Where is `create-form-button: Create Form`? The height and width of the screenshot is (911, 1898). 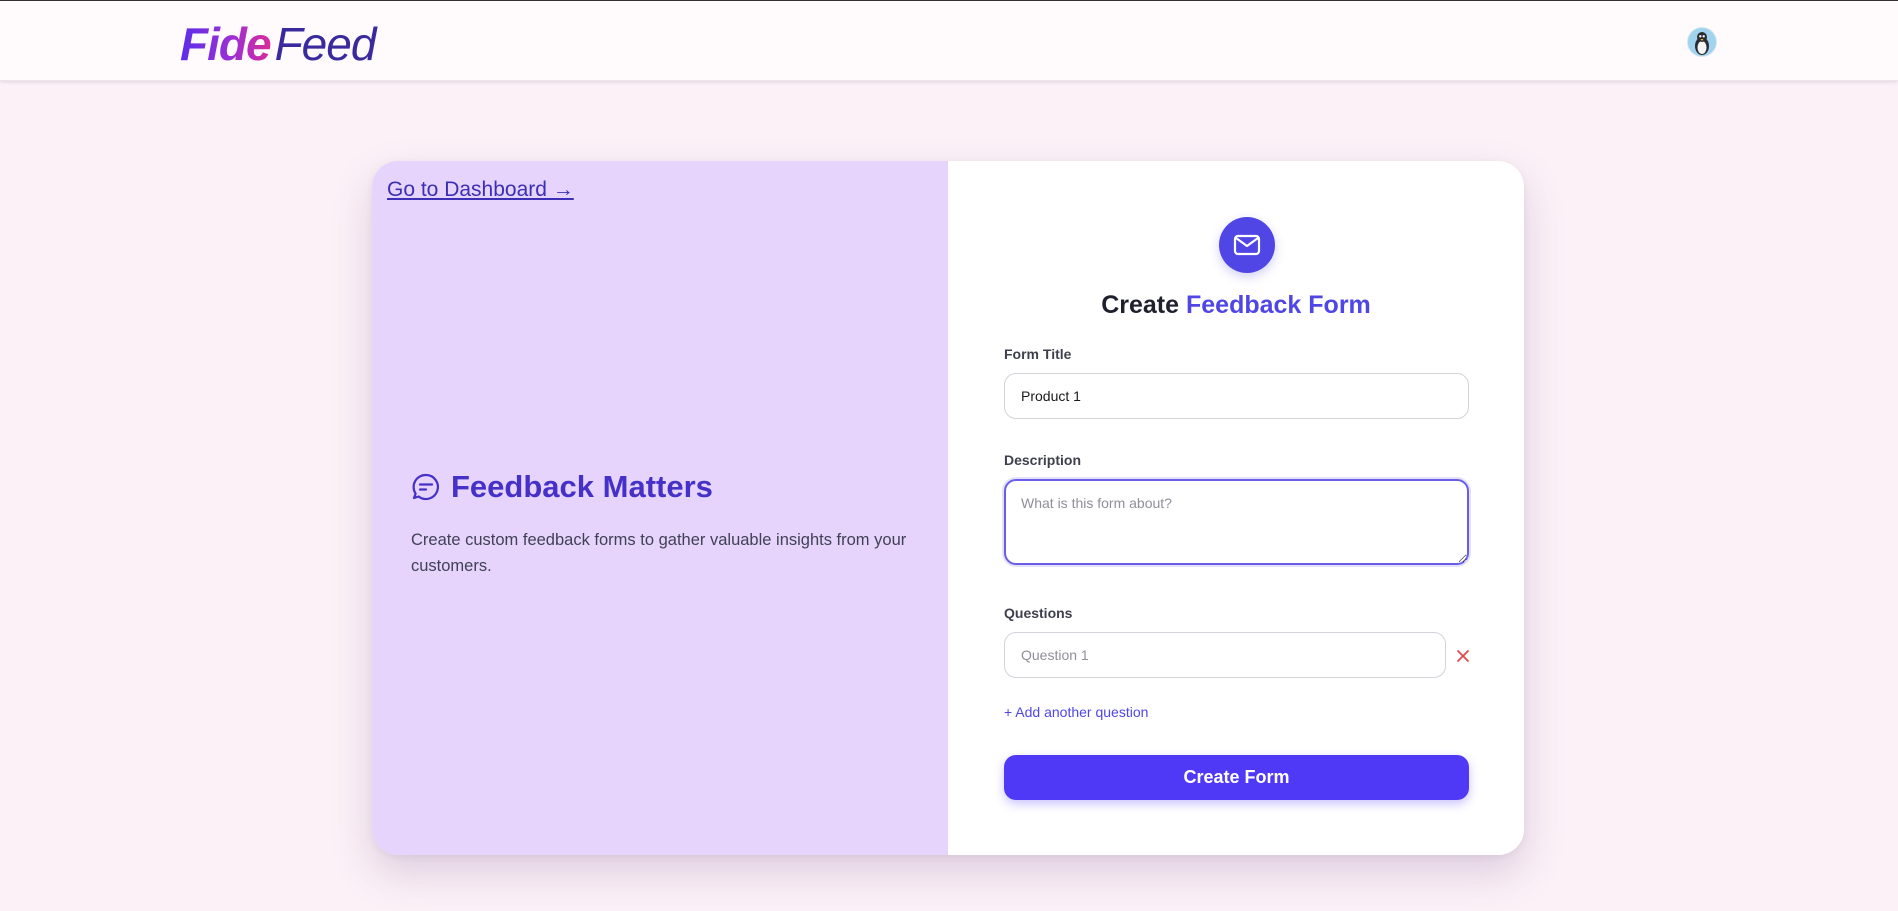 create-form-button: Create Form is located at coordinates (1236, 777).